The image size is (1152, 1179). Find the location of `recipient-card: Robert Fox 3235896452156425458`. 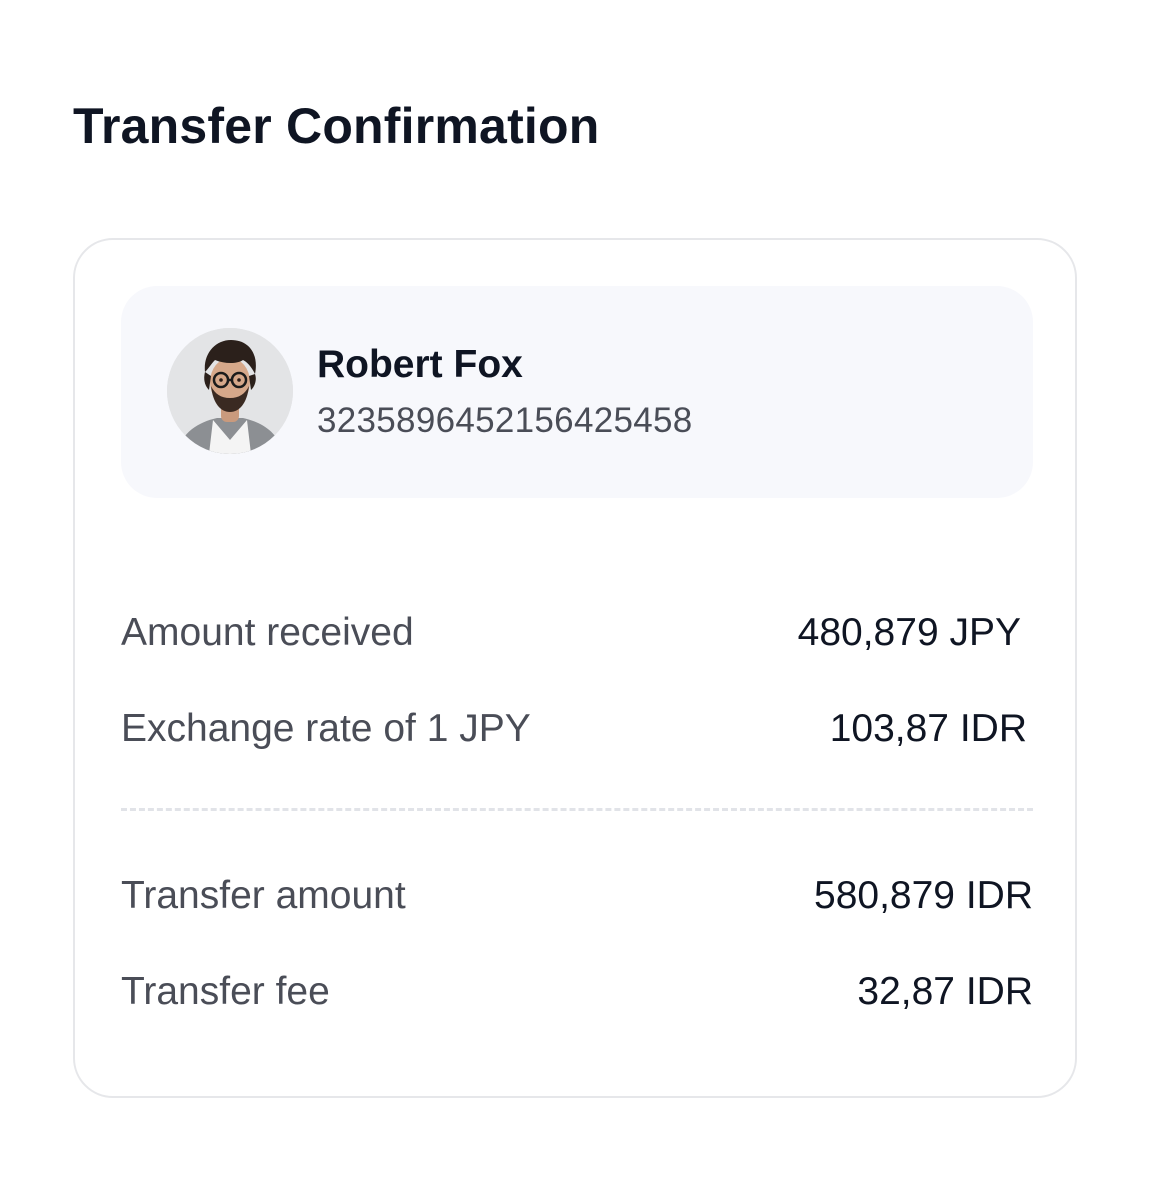

recipient-card: Robert Fox 3235896452156425458 is located at coordinates (577, 392).